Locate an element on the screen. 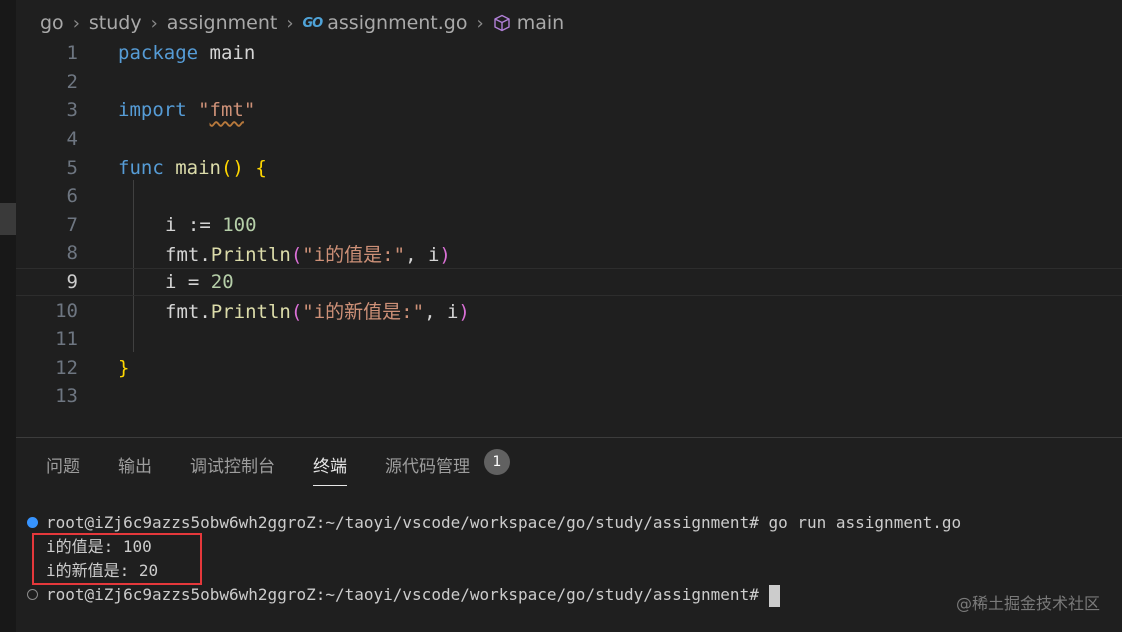 Image resolution: width=1122 pixels, height=632 pixels. code-line: 6 is located at coordinates (569, 196).